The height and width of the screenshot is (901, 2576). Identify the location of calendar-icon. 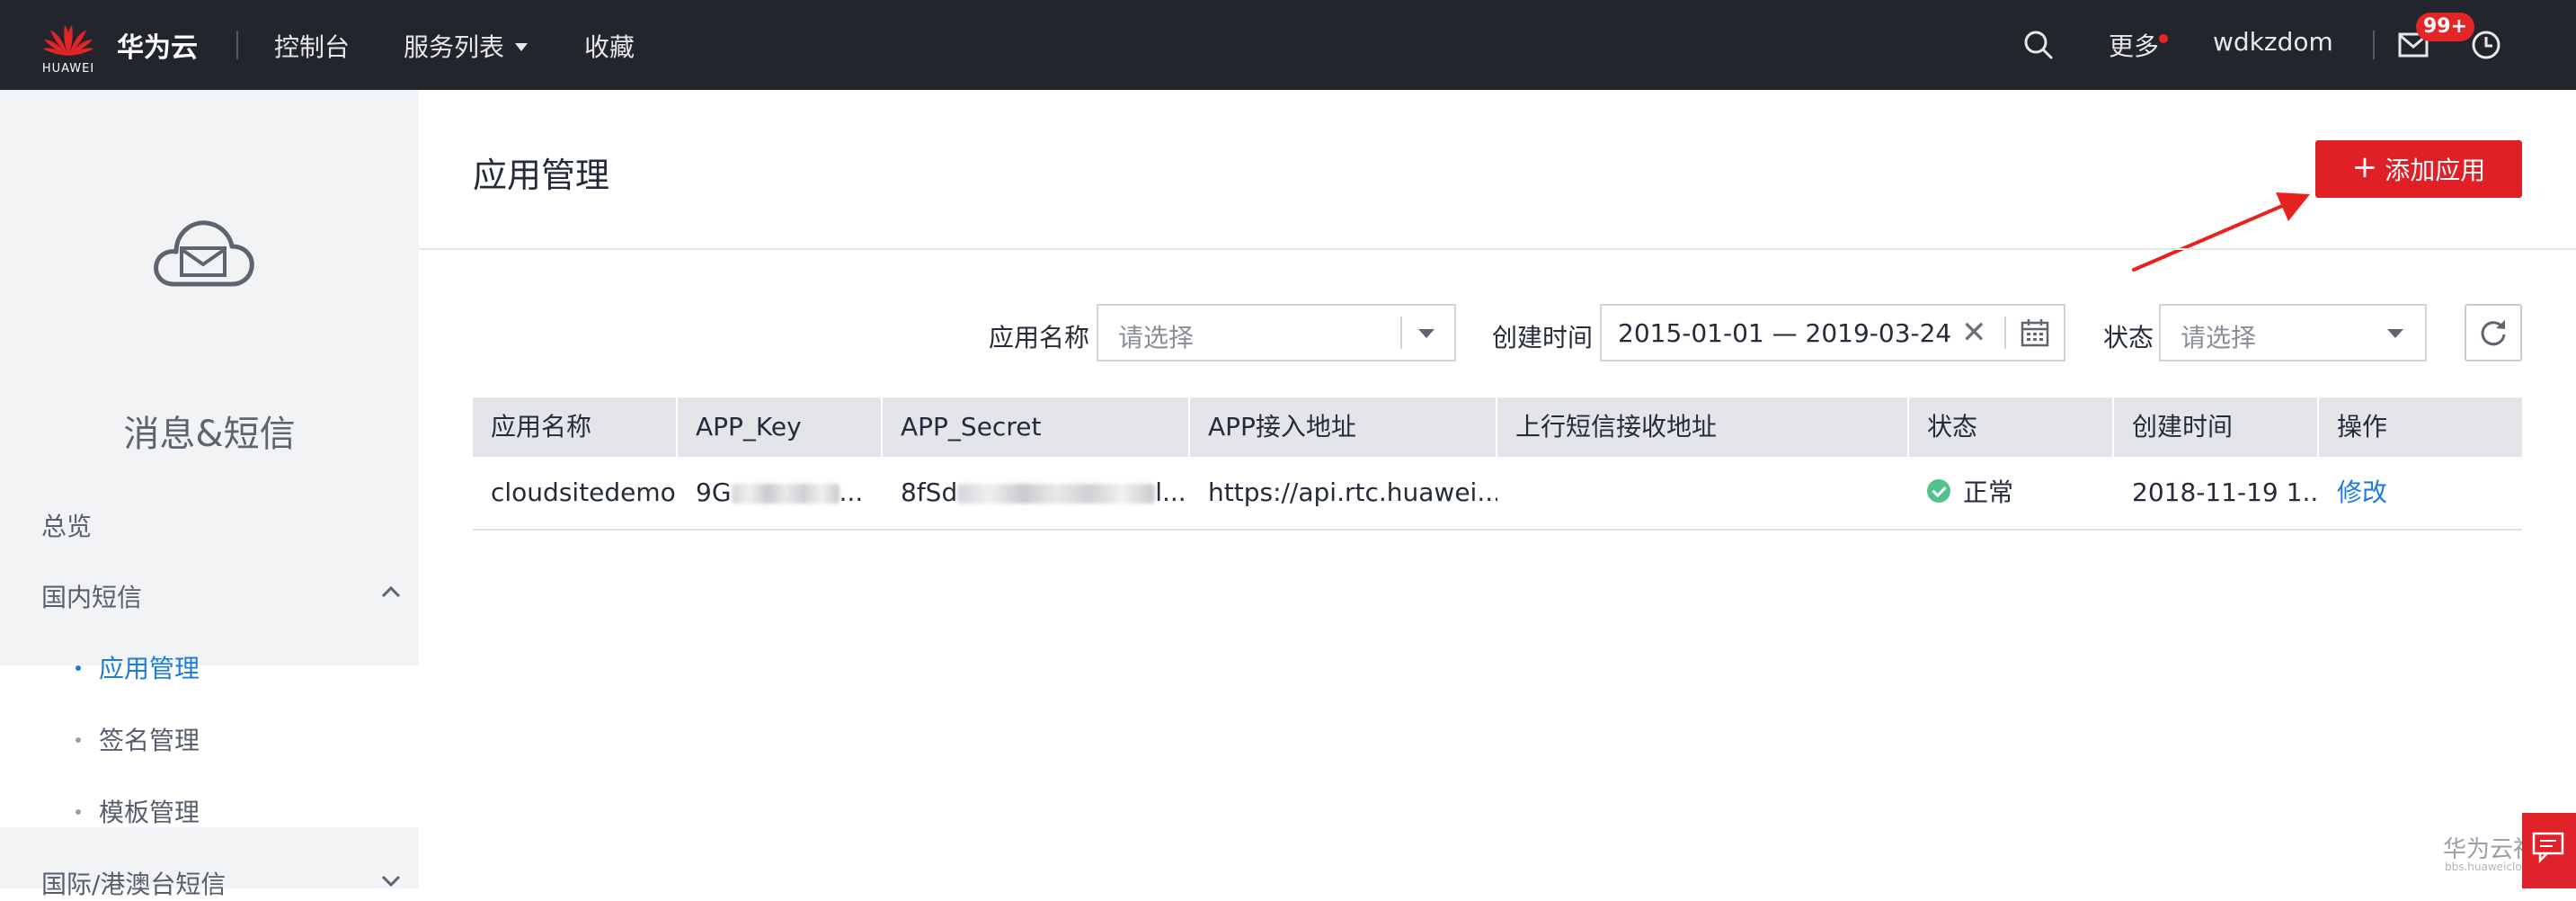
(2035, 334).